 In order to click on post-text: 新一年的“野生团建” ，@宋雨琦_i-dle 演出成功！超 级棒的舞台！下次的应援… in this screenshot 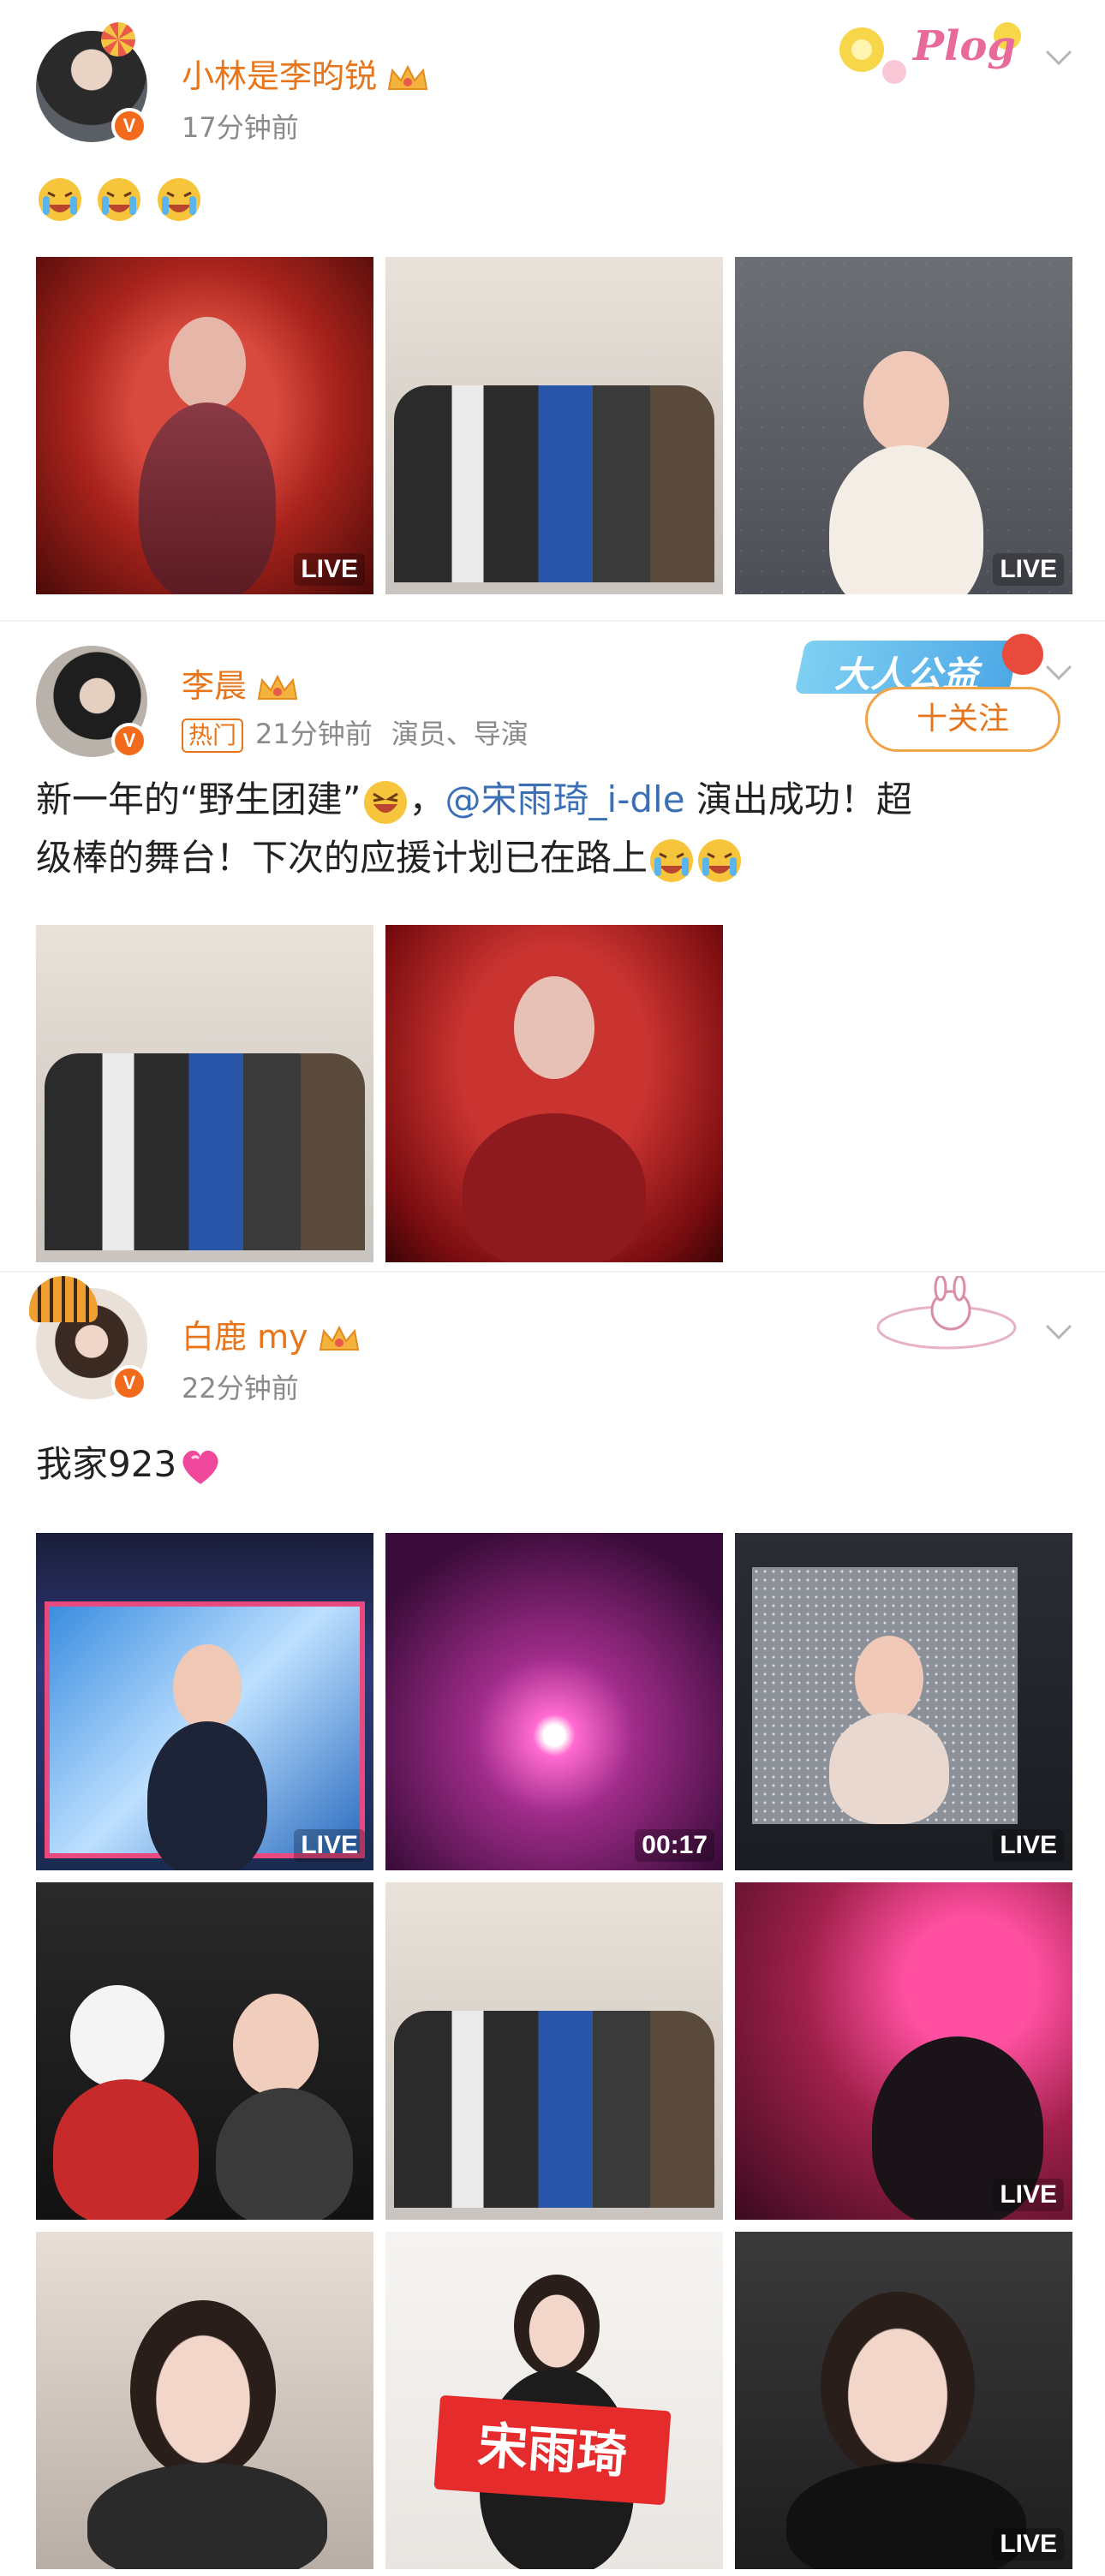, I will do `click(554, 829)`.